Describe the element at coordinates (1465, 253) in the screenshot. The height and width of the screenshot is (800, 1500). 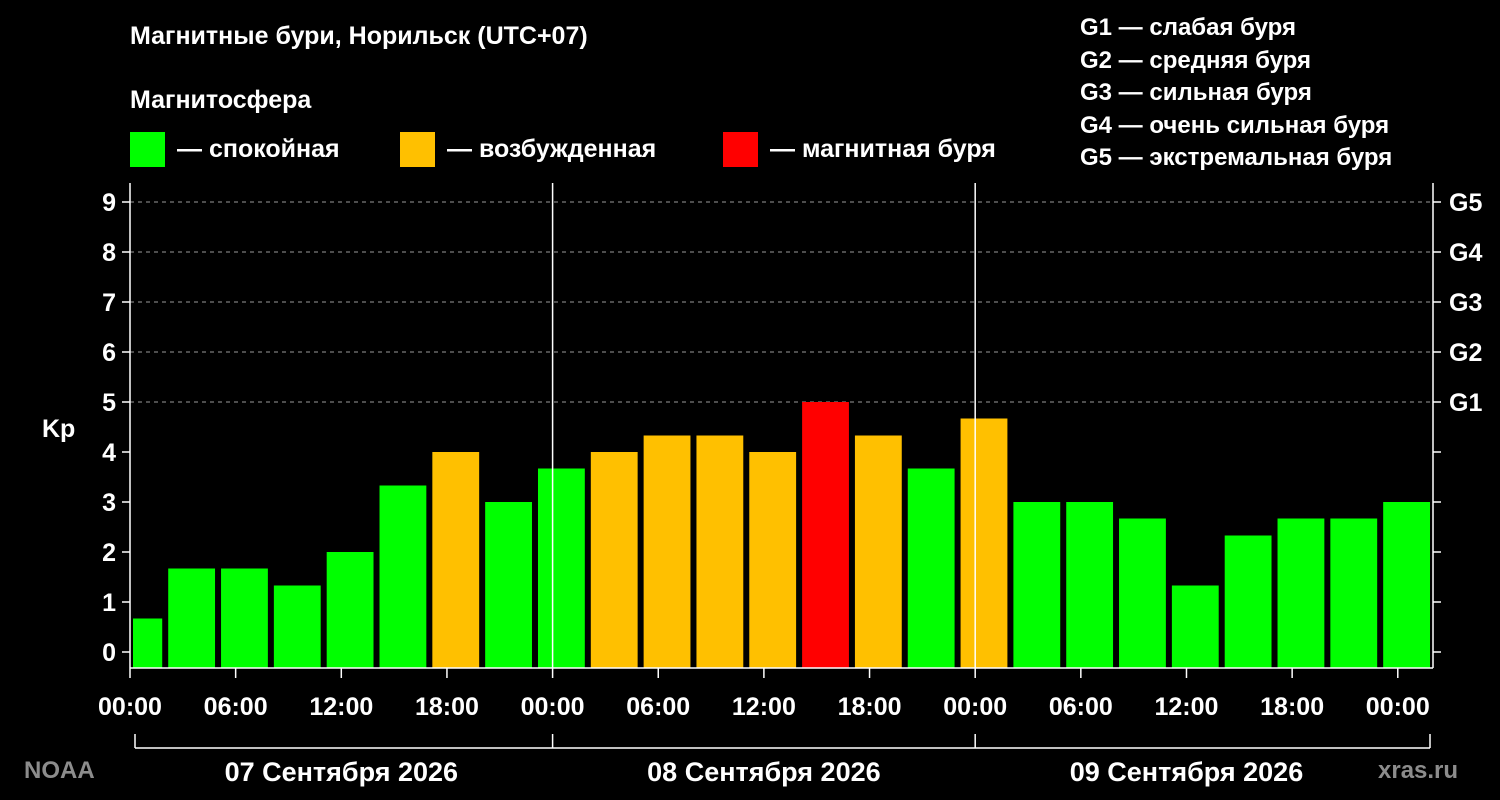
I see `g-axis-label: G4` at that location.